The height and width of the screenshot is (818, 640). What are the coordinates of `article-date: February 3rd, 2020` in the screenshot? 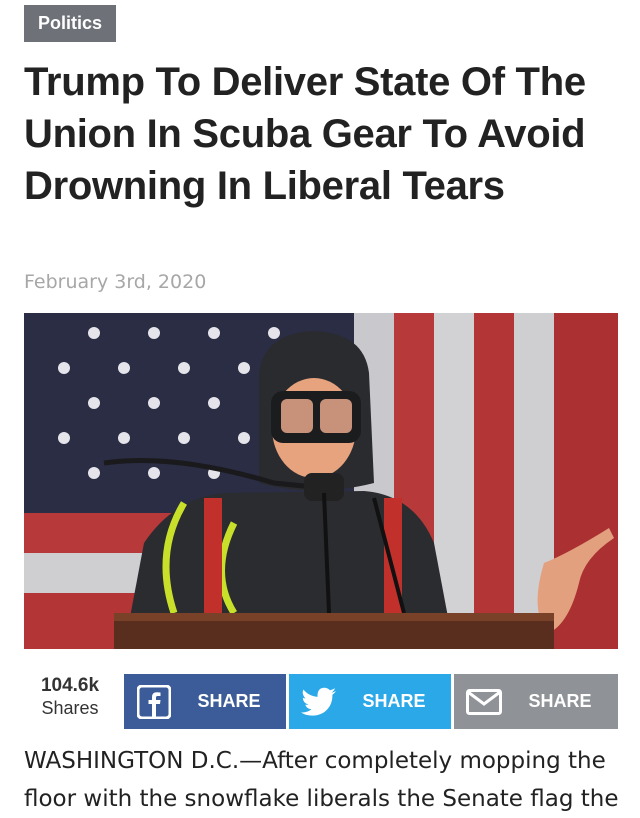 It's located at (115, 282).